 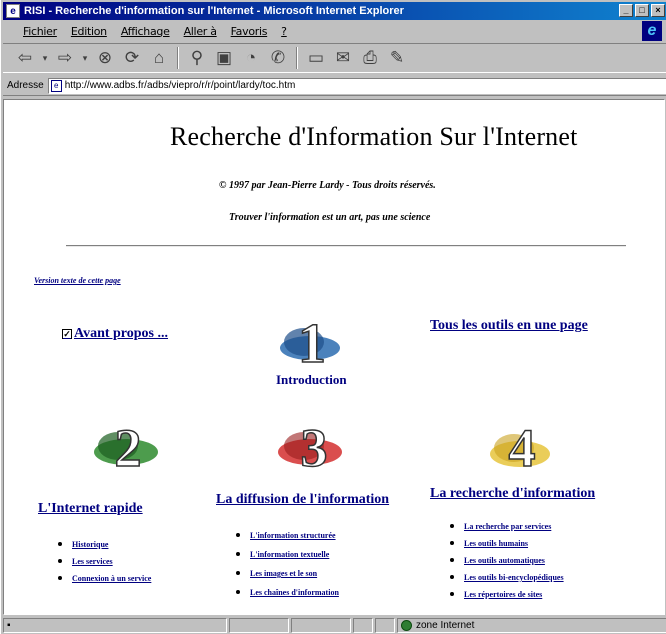 I want to click on home-icon: ⌂, so click(x=159, y=58).